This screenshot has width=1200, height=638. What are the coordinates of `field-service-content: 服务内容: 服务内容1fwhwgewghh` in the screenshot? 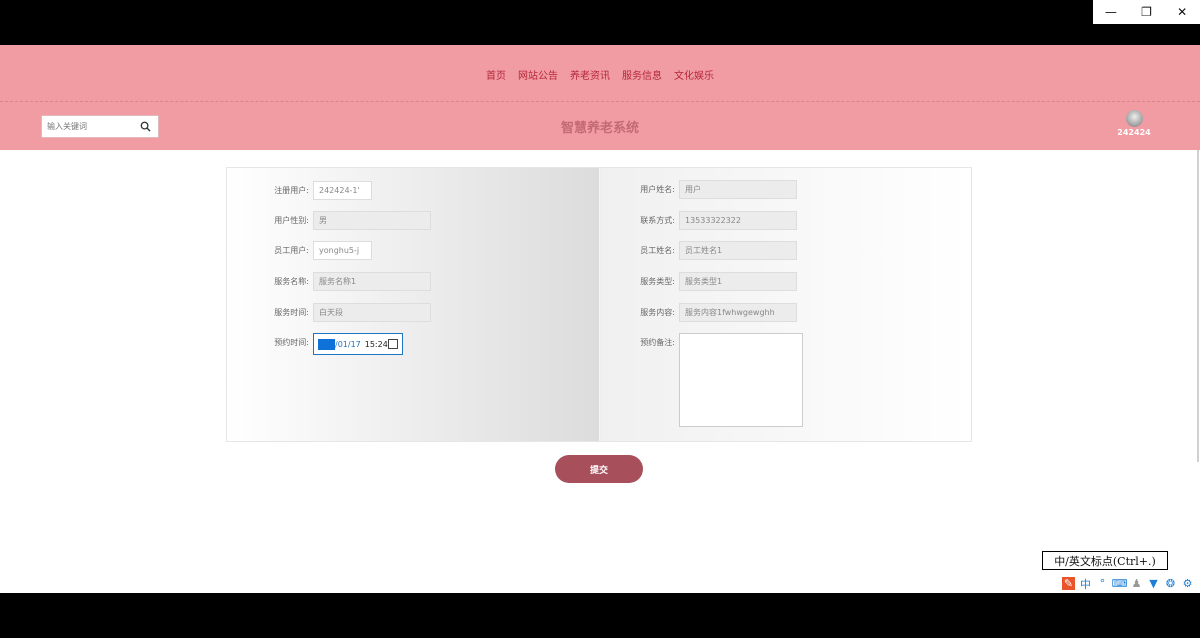 It's located at (716, 312).